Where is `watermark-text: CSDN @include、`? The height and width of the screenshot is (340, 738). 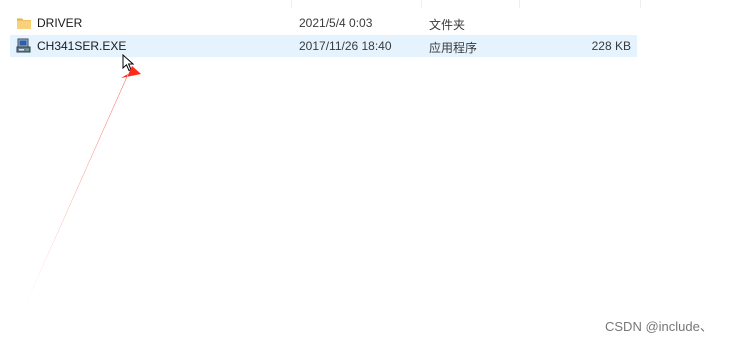
watermark-text: CSDN @include、 is located at coordinates (659, 326).